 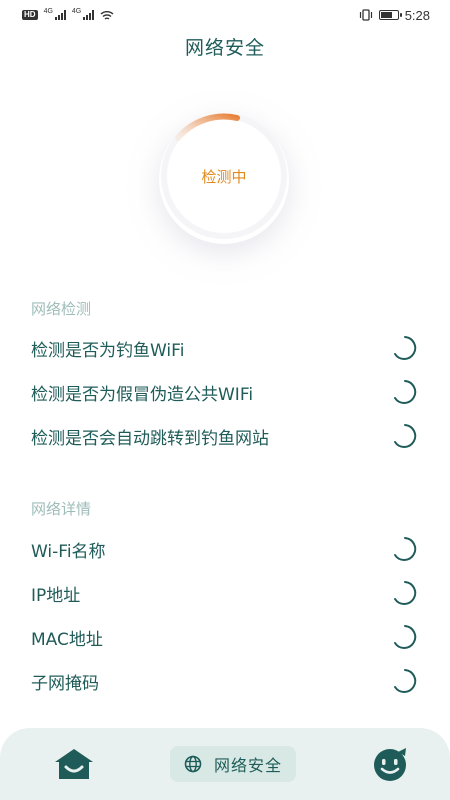 What do you see at coordinates (224, 48) in the screenshot?
I see `page-title: 网络安全` at bounding box center [224, 48].